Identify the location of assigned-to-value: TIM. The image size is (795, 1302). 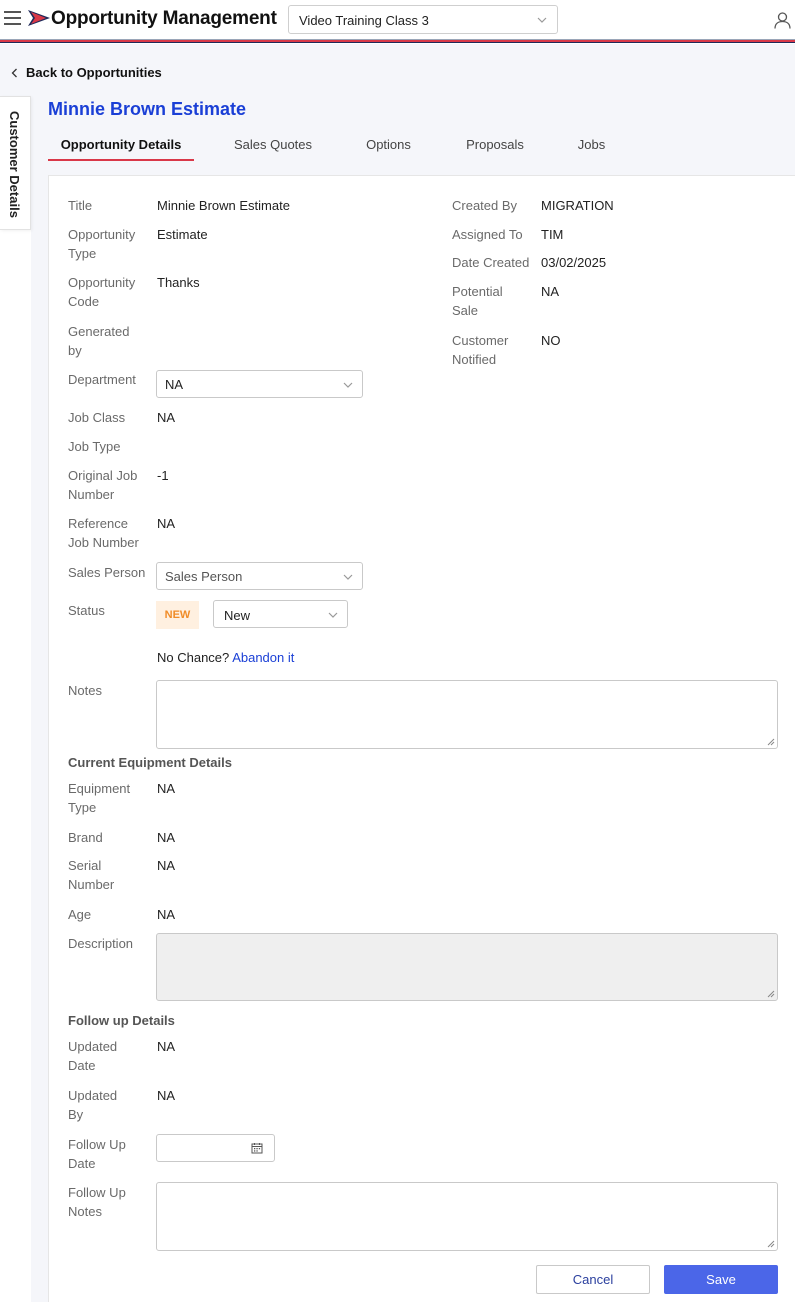
(552, 234).